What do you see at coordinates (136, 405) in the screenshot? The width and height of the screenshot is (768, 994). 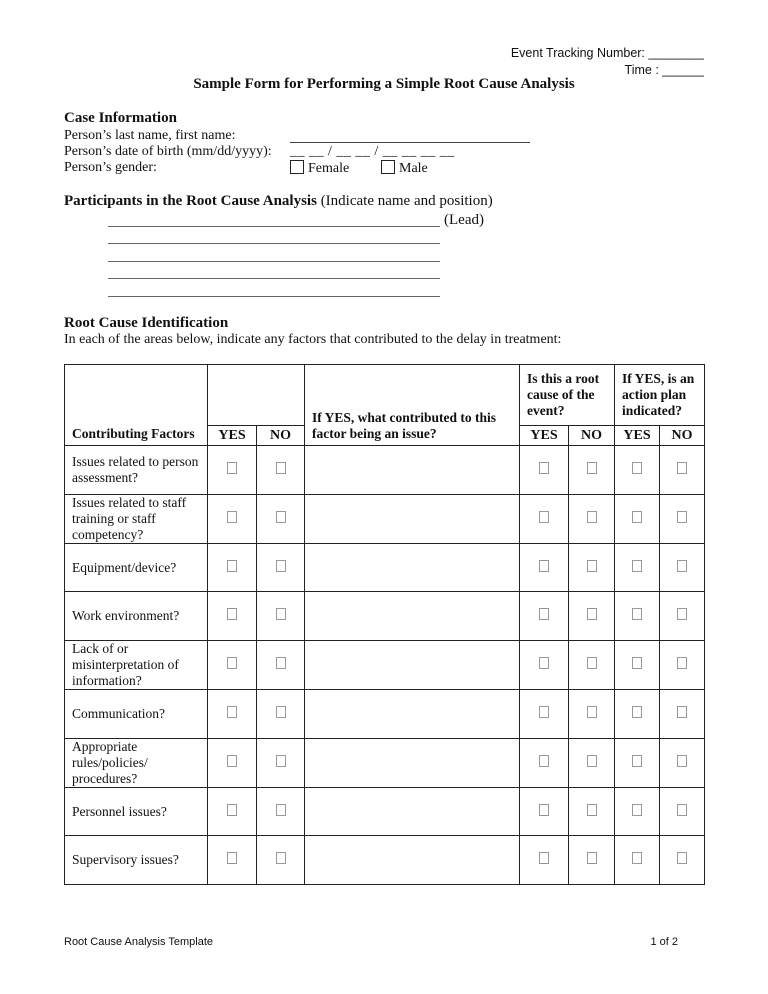 I see `header-contributing-factors: Contributing Factors` at bounding box center [136, 405].